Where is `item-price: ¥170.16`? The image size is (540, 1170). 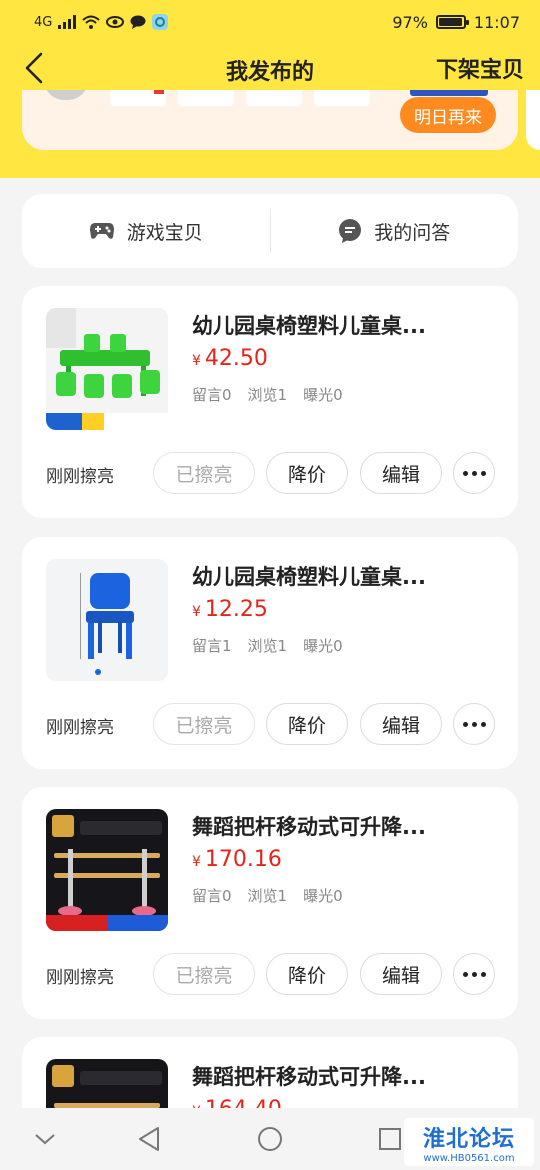 item-price: ¥170.16 is located at coordinates (237, 859).